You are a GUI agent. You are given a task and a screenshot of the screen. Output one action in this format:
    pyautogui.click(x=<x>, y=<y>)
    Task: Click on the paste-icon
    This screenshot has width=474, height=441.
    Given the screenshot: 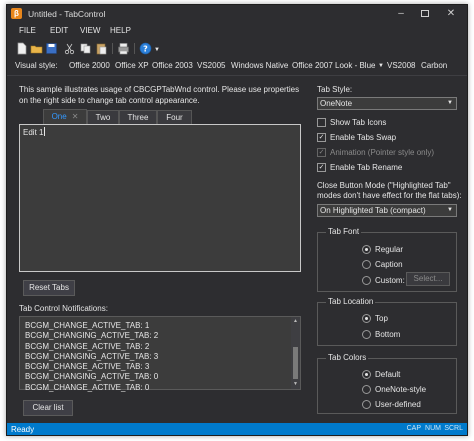 What is the action you would take?
    pyautogui.click(x=101, y=48)
    